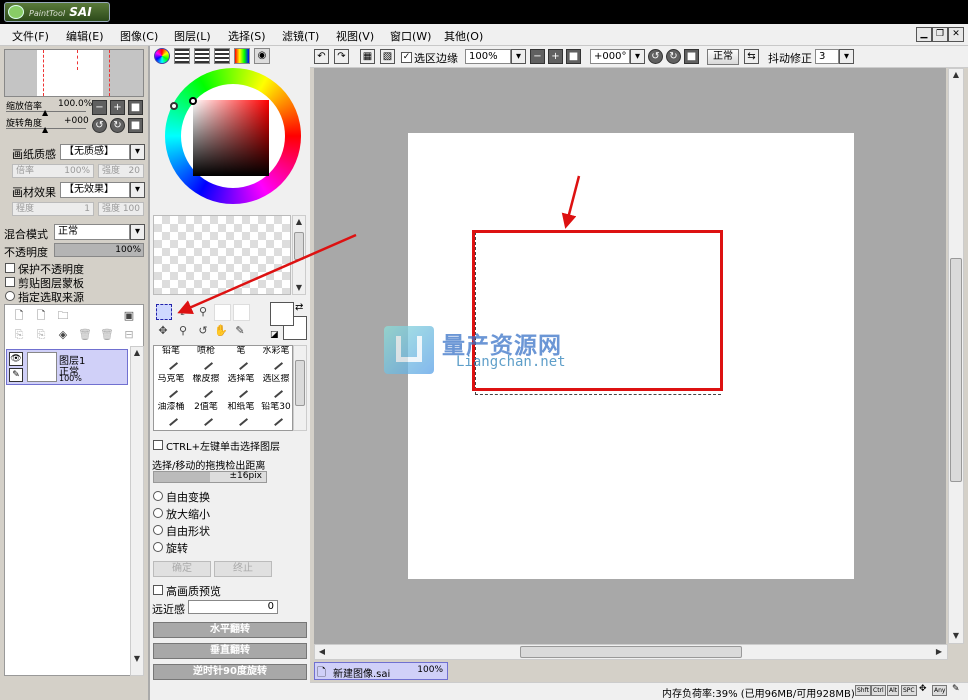  Describe the element at coordinates (863, 690) in the screenshot. I see `shift-key-indicator: Shft` at that location.